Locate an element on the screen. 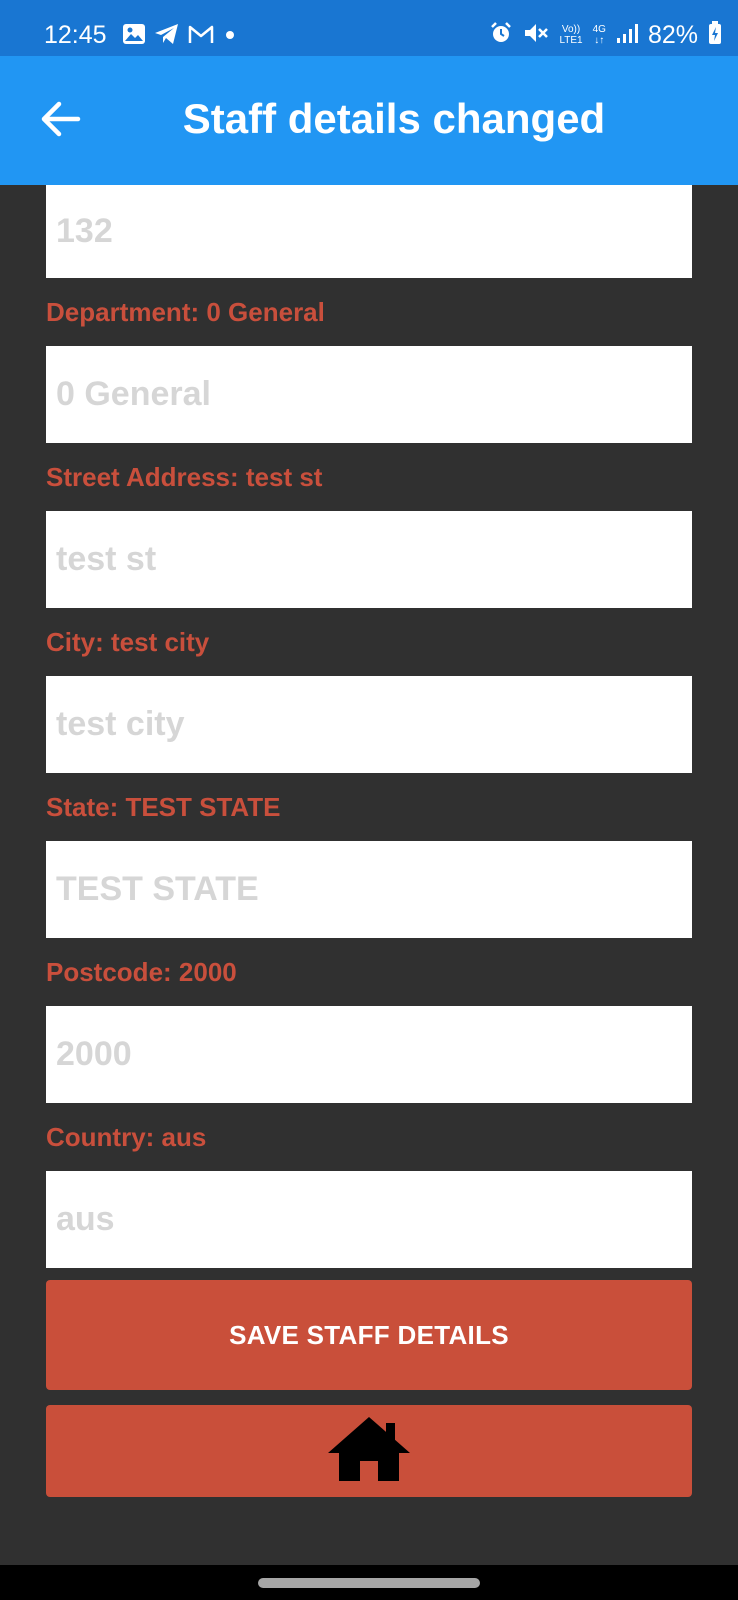  gallery-icon is located at coordinates (134, 36).